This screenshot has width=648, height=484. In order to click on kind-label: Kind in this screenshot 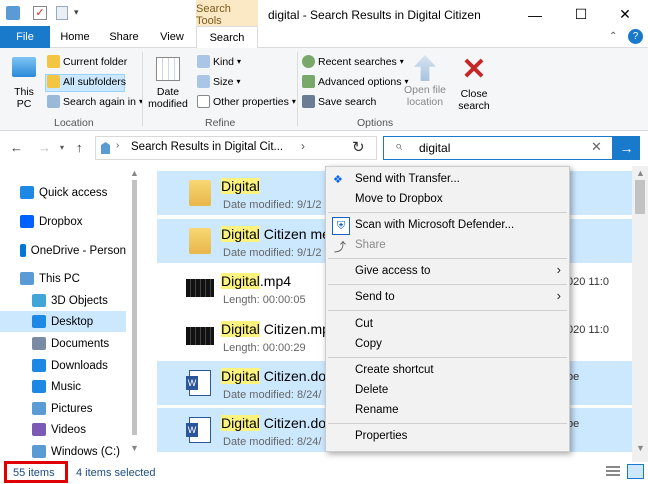, I will do `click(224, 61)`.